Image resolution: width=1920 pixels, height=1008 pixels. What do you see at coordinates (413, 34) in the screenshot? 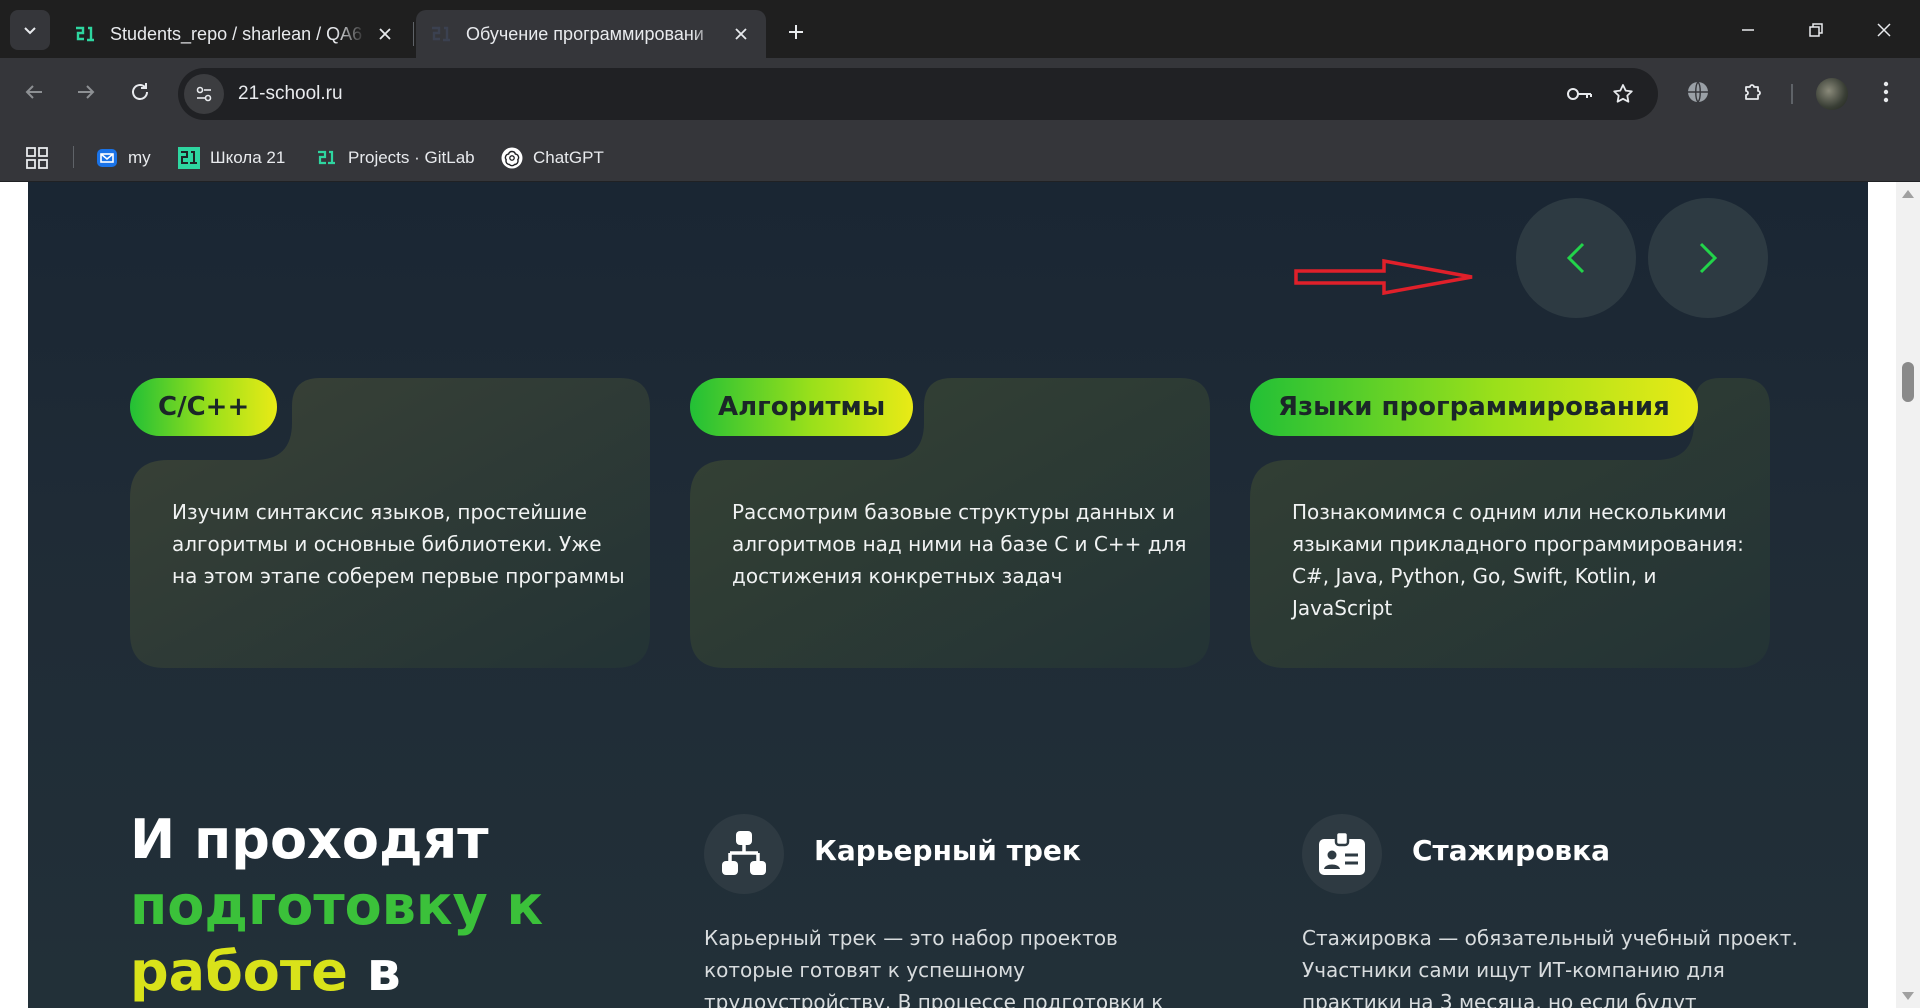
I see `tab-separator` at bounding box center [413, 34].